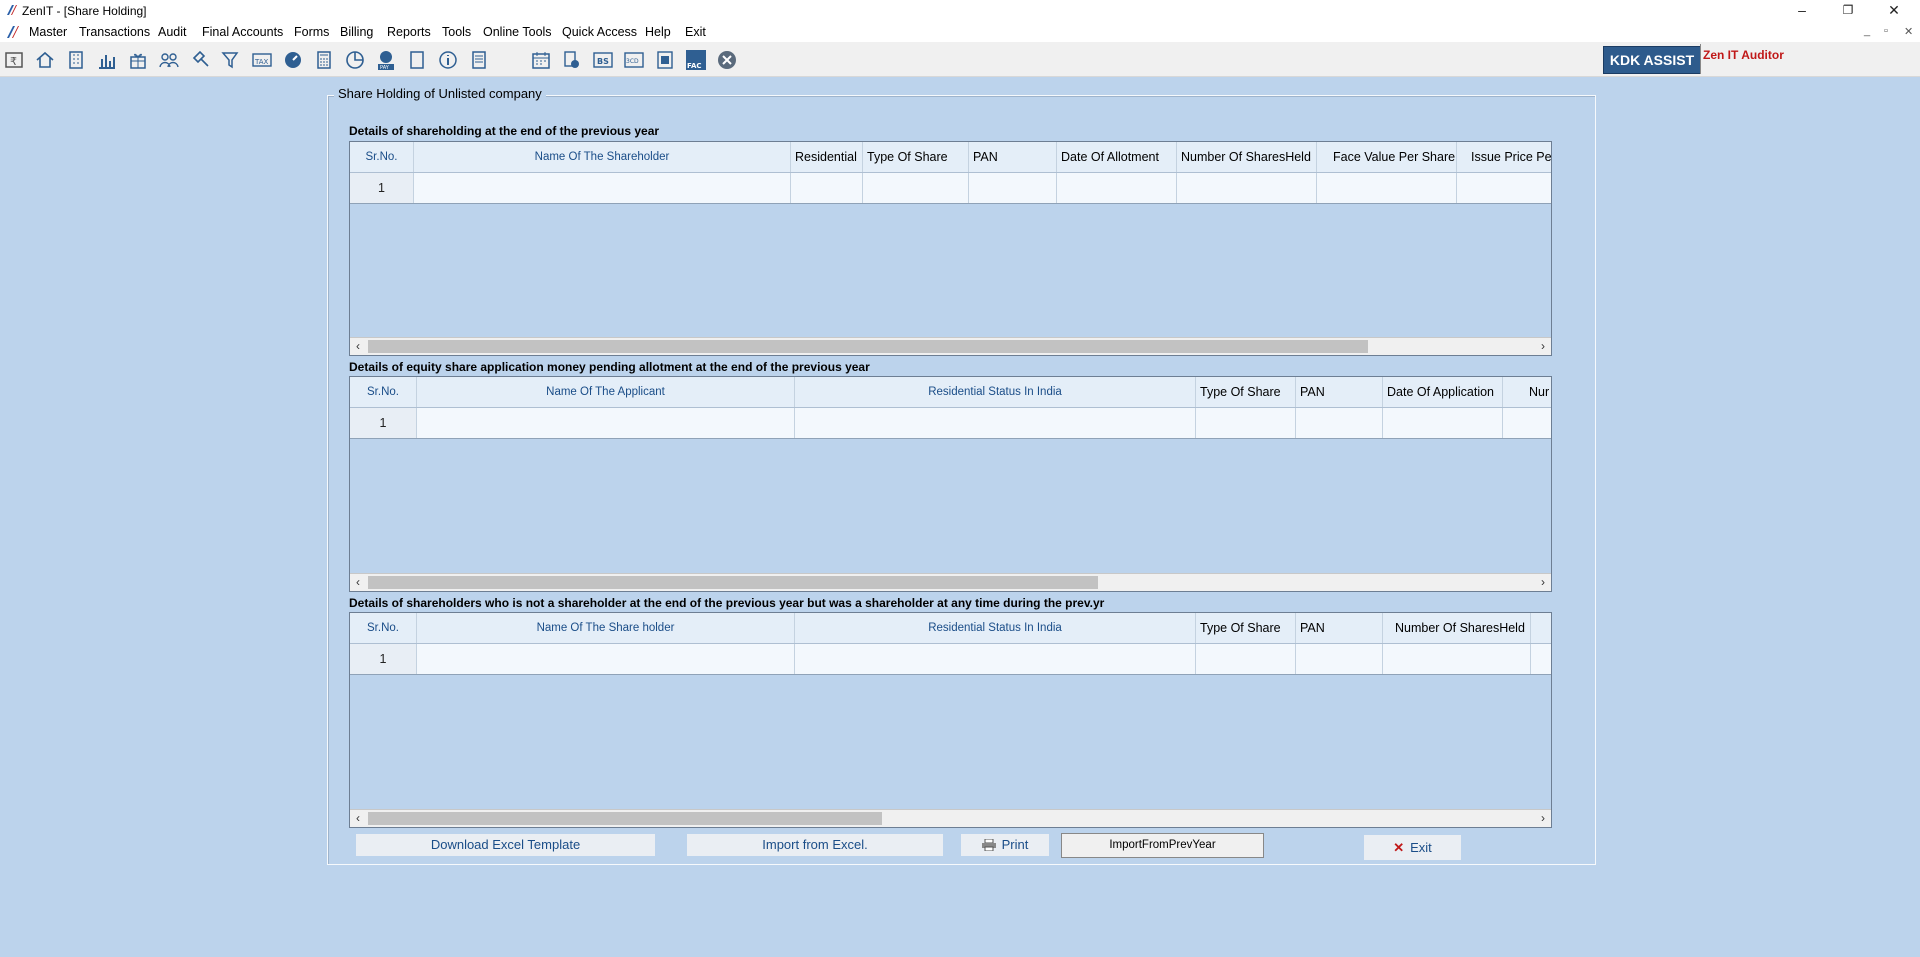 The width and height of the screenshot is (1920, 957). What do you see at coordinates (1908, 31) in the screenshot?
I see `mdi-close-button: ✕` at bounding box center [1908, 31].